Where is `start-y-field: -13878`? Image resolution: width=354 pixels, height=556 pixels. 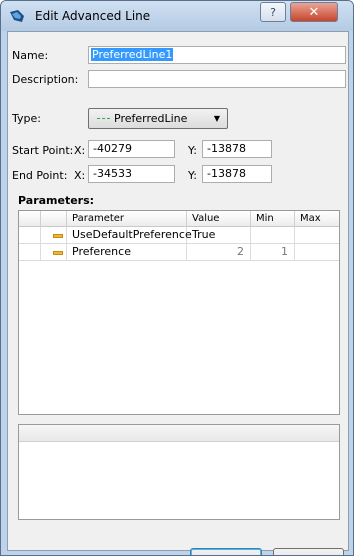
start-y-field: -13878 is located at coordinates (237, 149).